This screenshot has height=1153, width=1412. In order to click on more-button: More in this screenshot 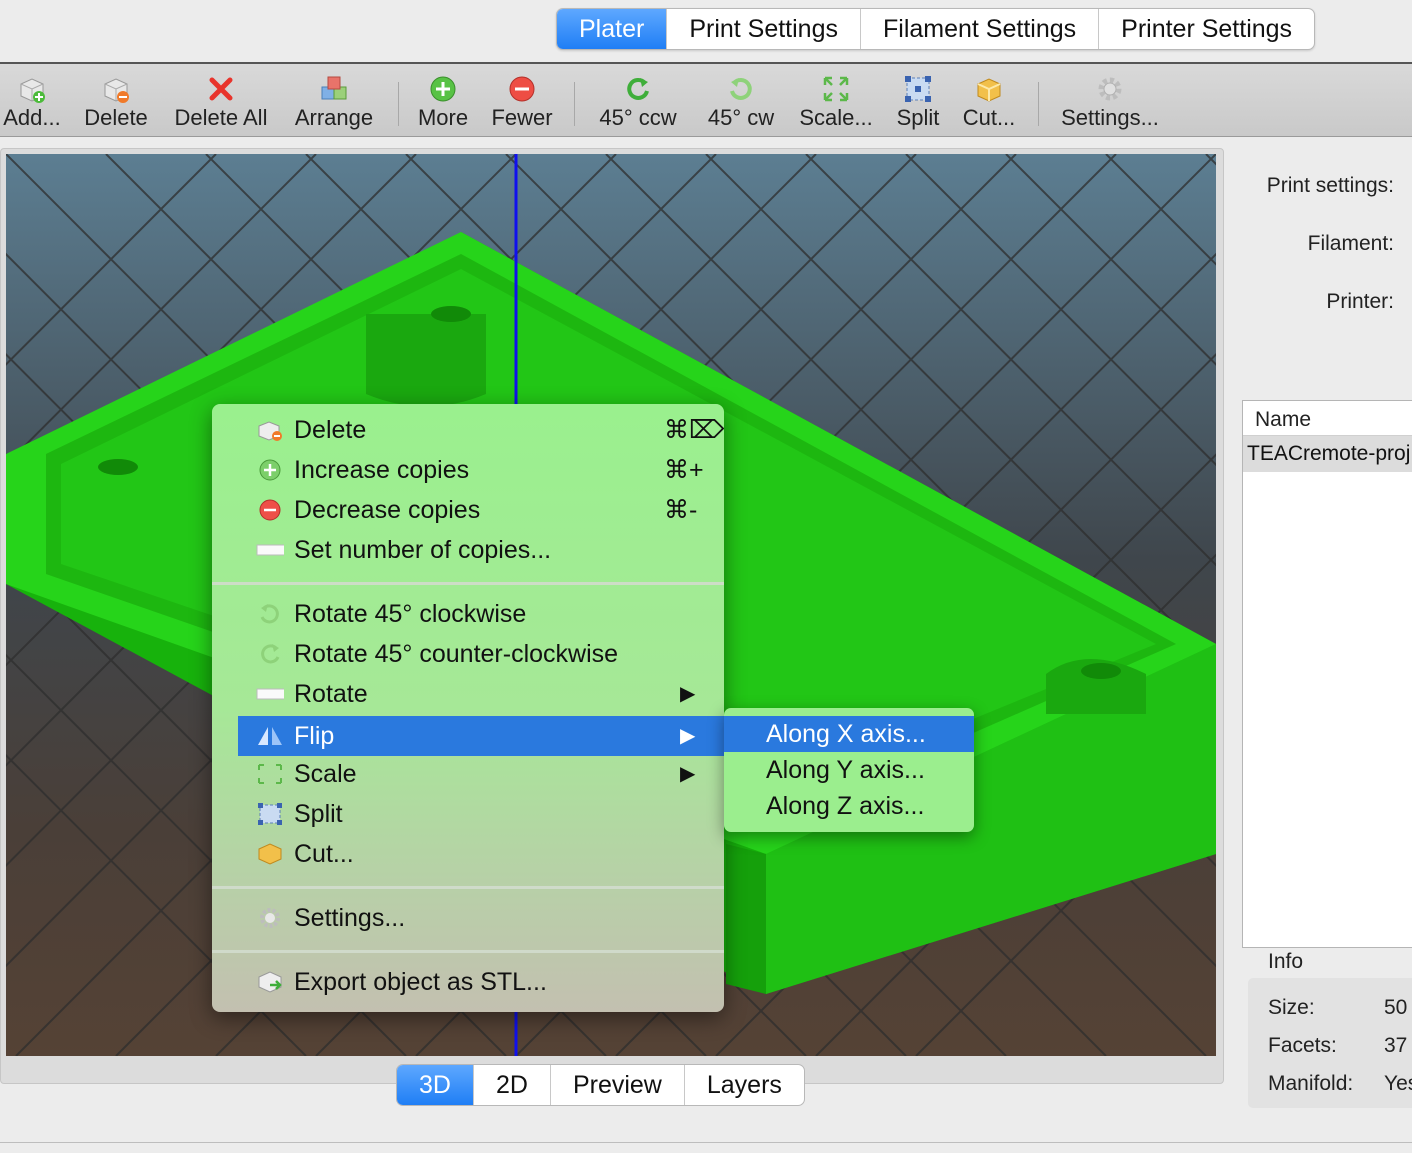, I will do `click(443, 100)`.